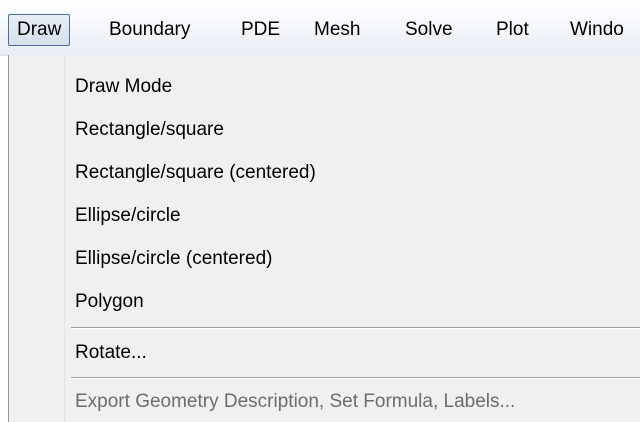 This screenshot has width=640, height=422. I want to click on menu-icon-gutter, so click(37, 238).